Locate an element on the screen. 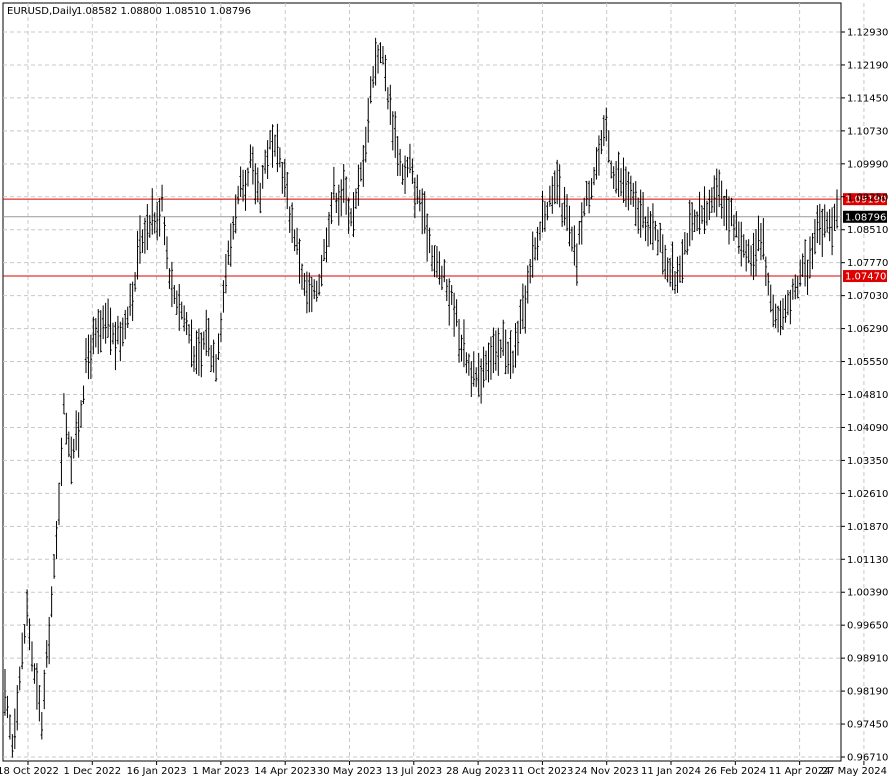 The width and height of the screenshot is (888, 781). level-price-tag: 1.07470 is located at coordinates (865, 277).